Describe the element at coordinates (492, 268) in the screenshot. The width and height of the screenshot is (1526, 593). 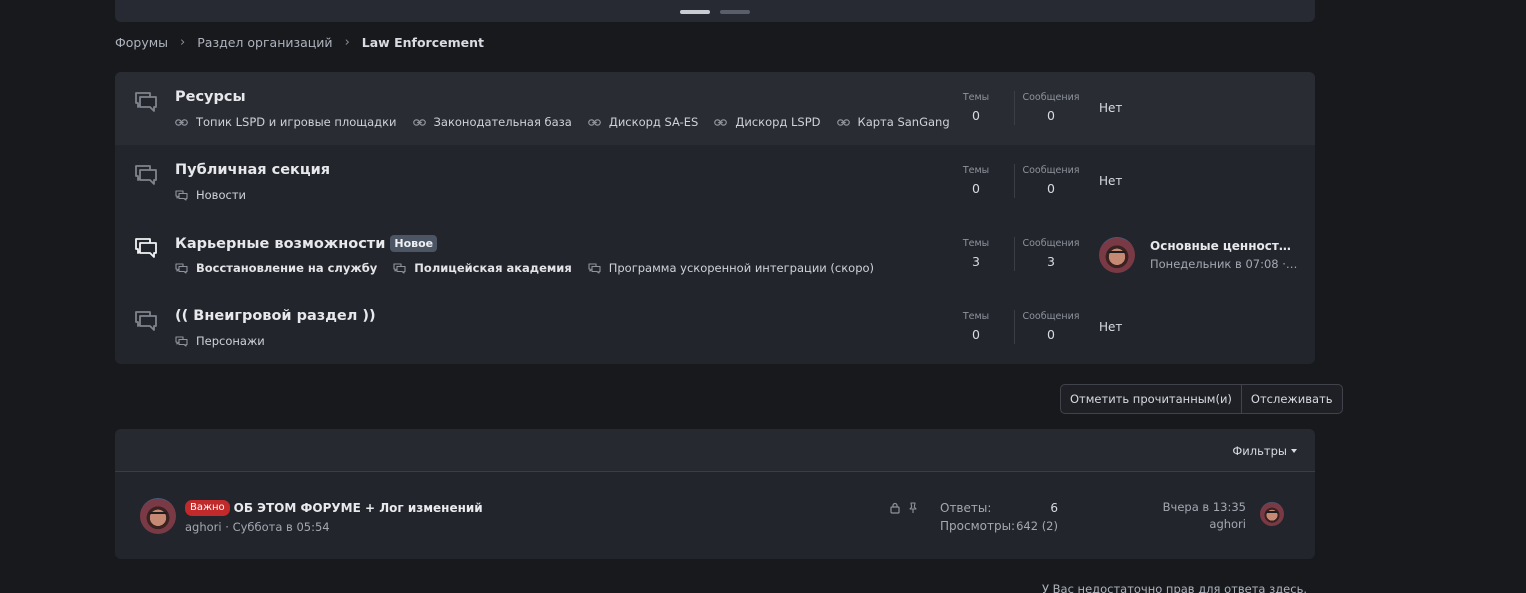
I see `subforum-label: Полицейская академия` at that location.